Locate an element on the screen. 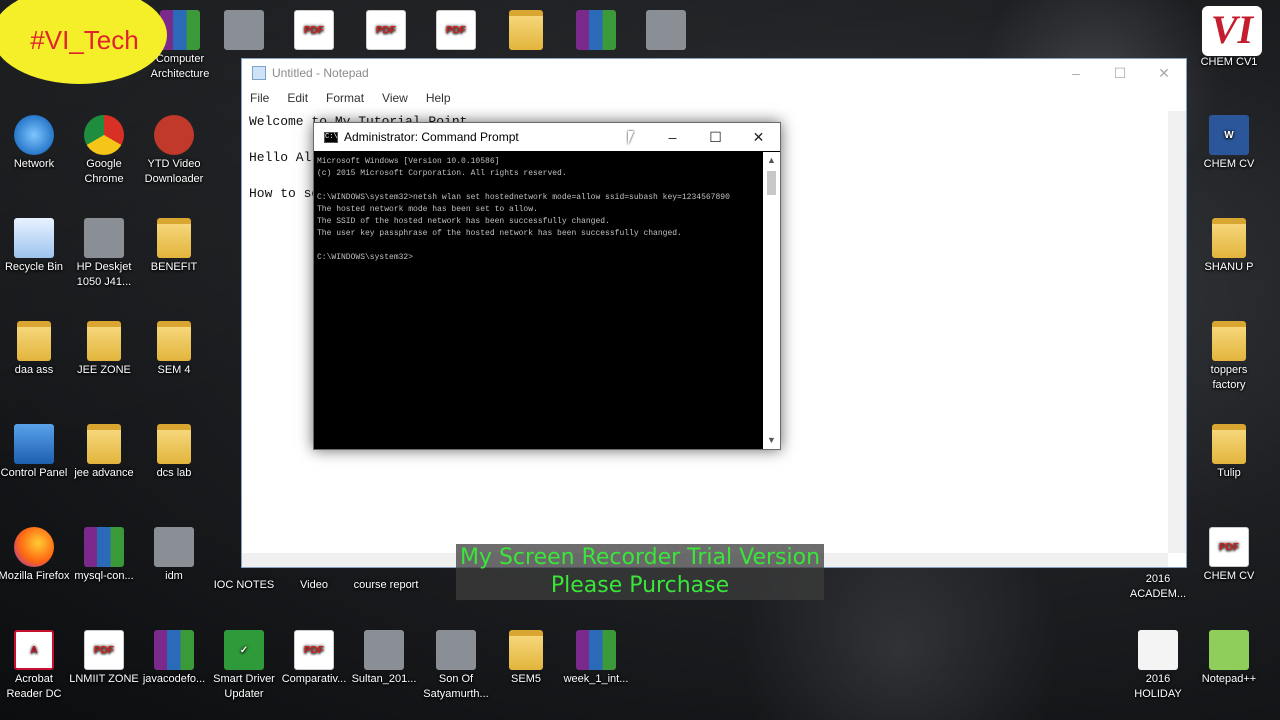 The image size is (1280, 720). driver-updater-icon: ✓ is located at coordinates (244, 650).